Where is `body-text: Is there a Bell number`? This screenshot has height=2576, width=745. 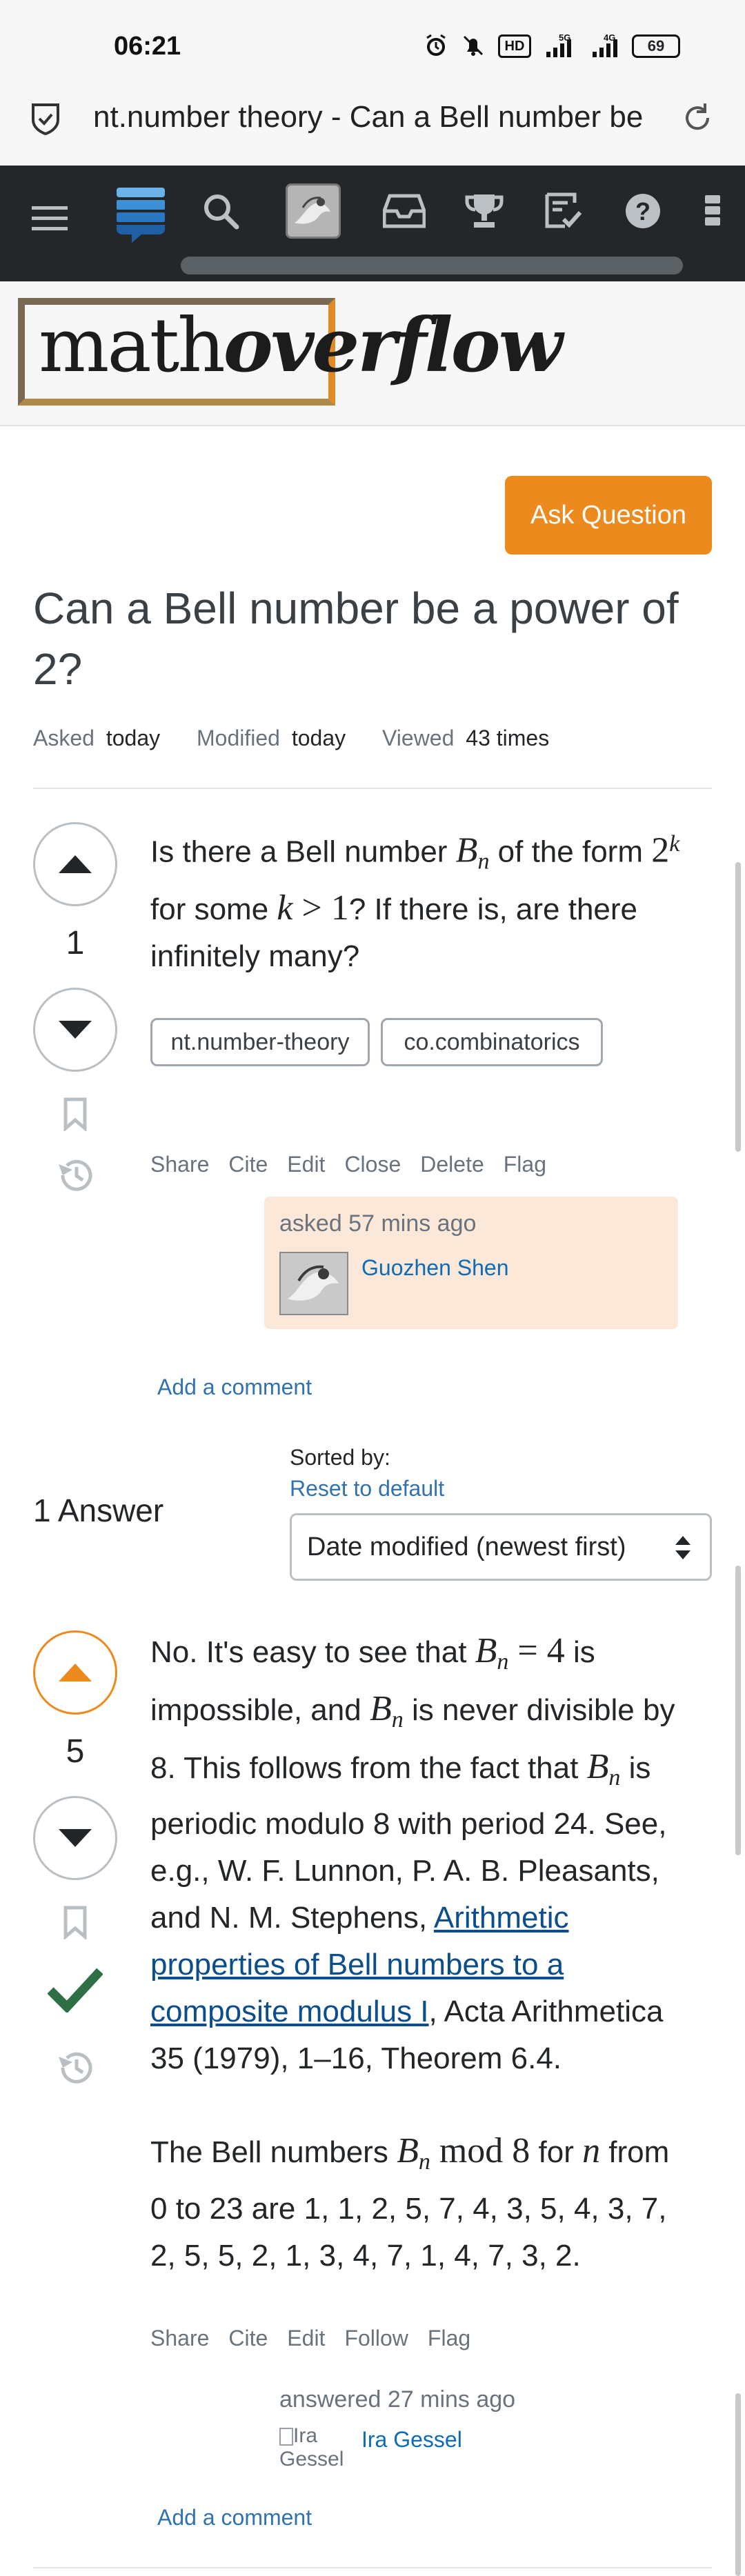 body-text: Is there a Bell number is located at coordinates (303, 852).